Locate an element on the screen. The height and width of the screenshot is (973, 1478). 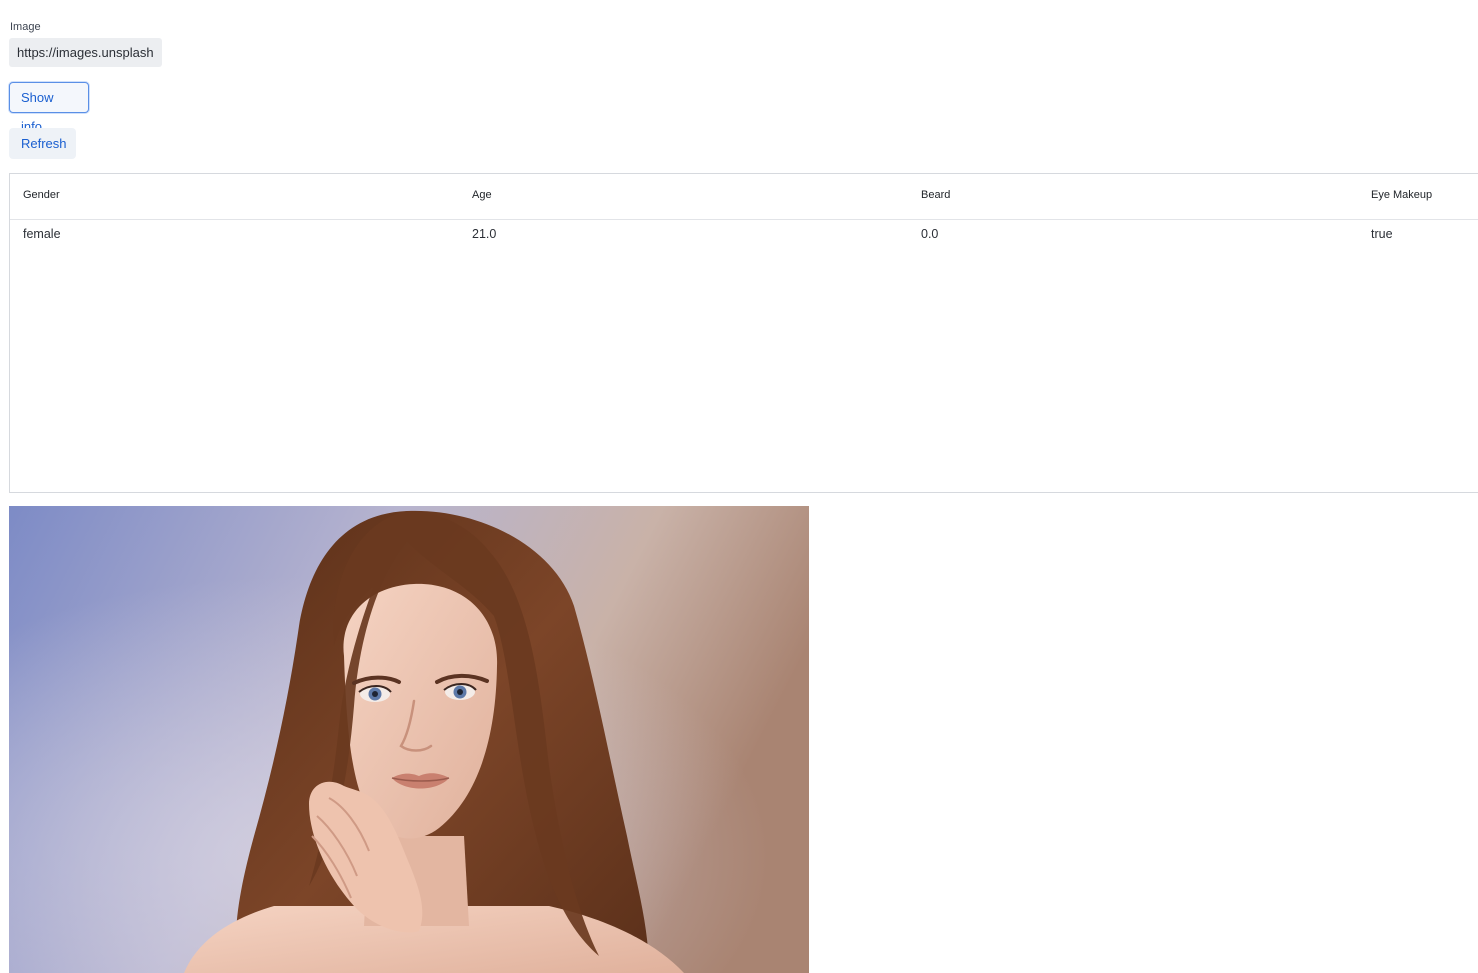
image-field-label: Image is located at coordinates (25, 27).